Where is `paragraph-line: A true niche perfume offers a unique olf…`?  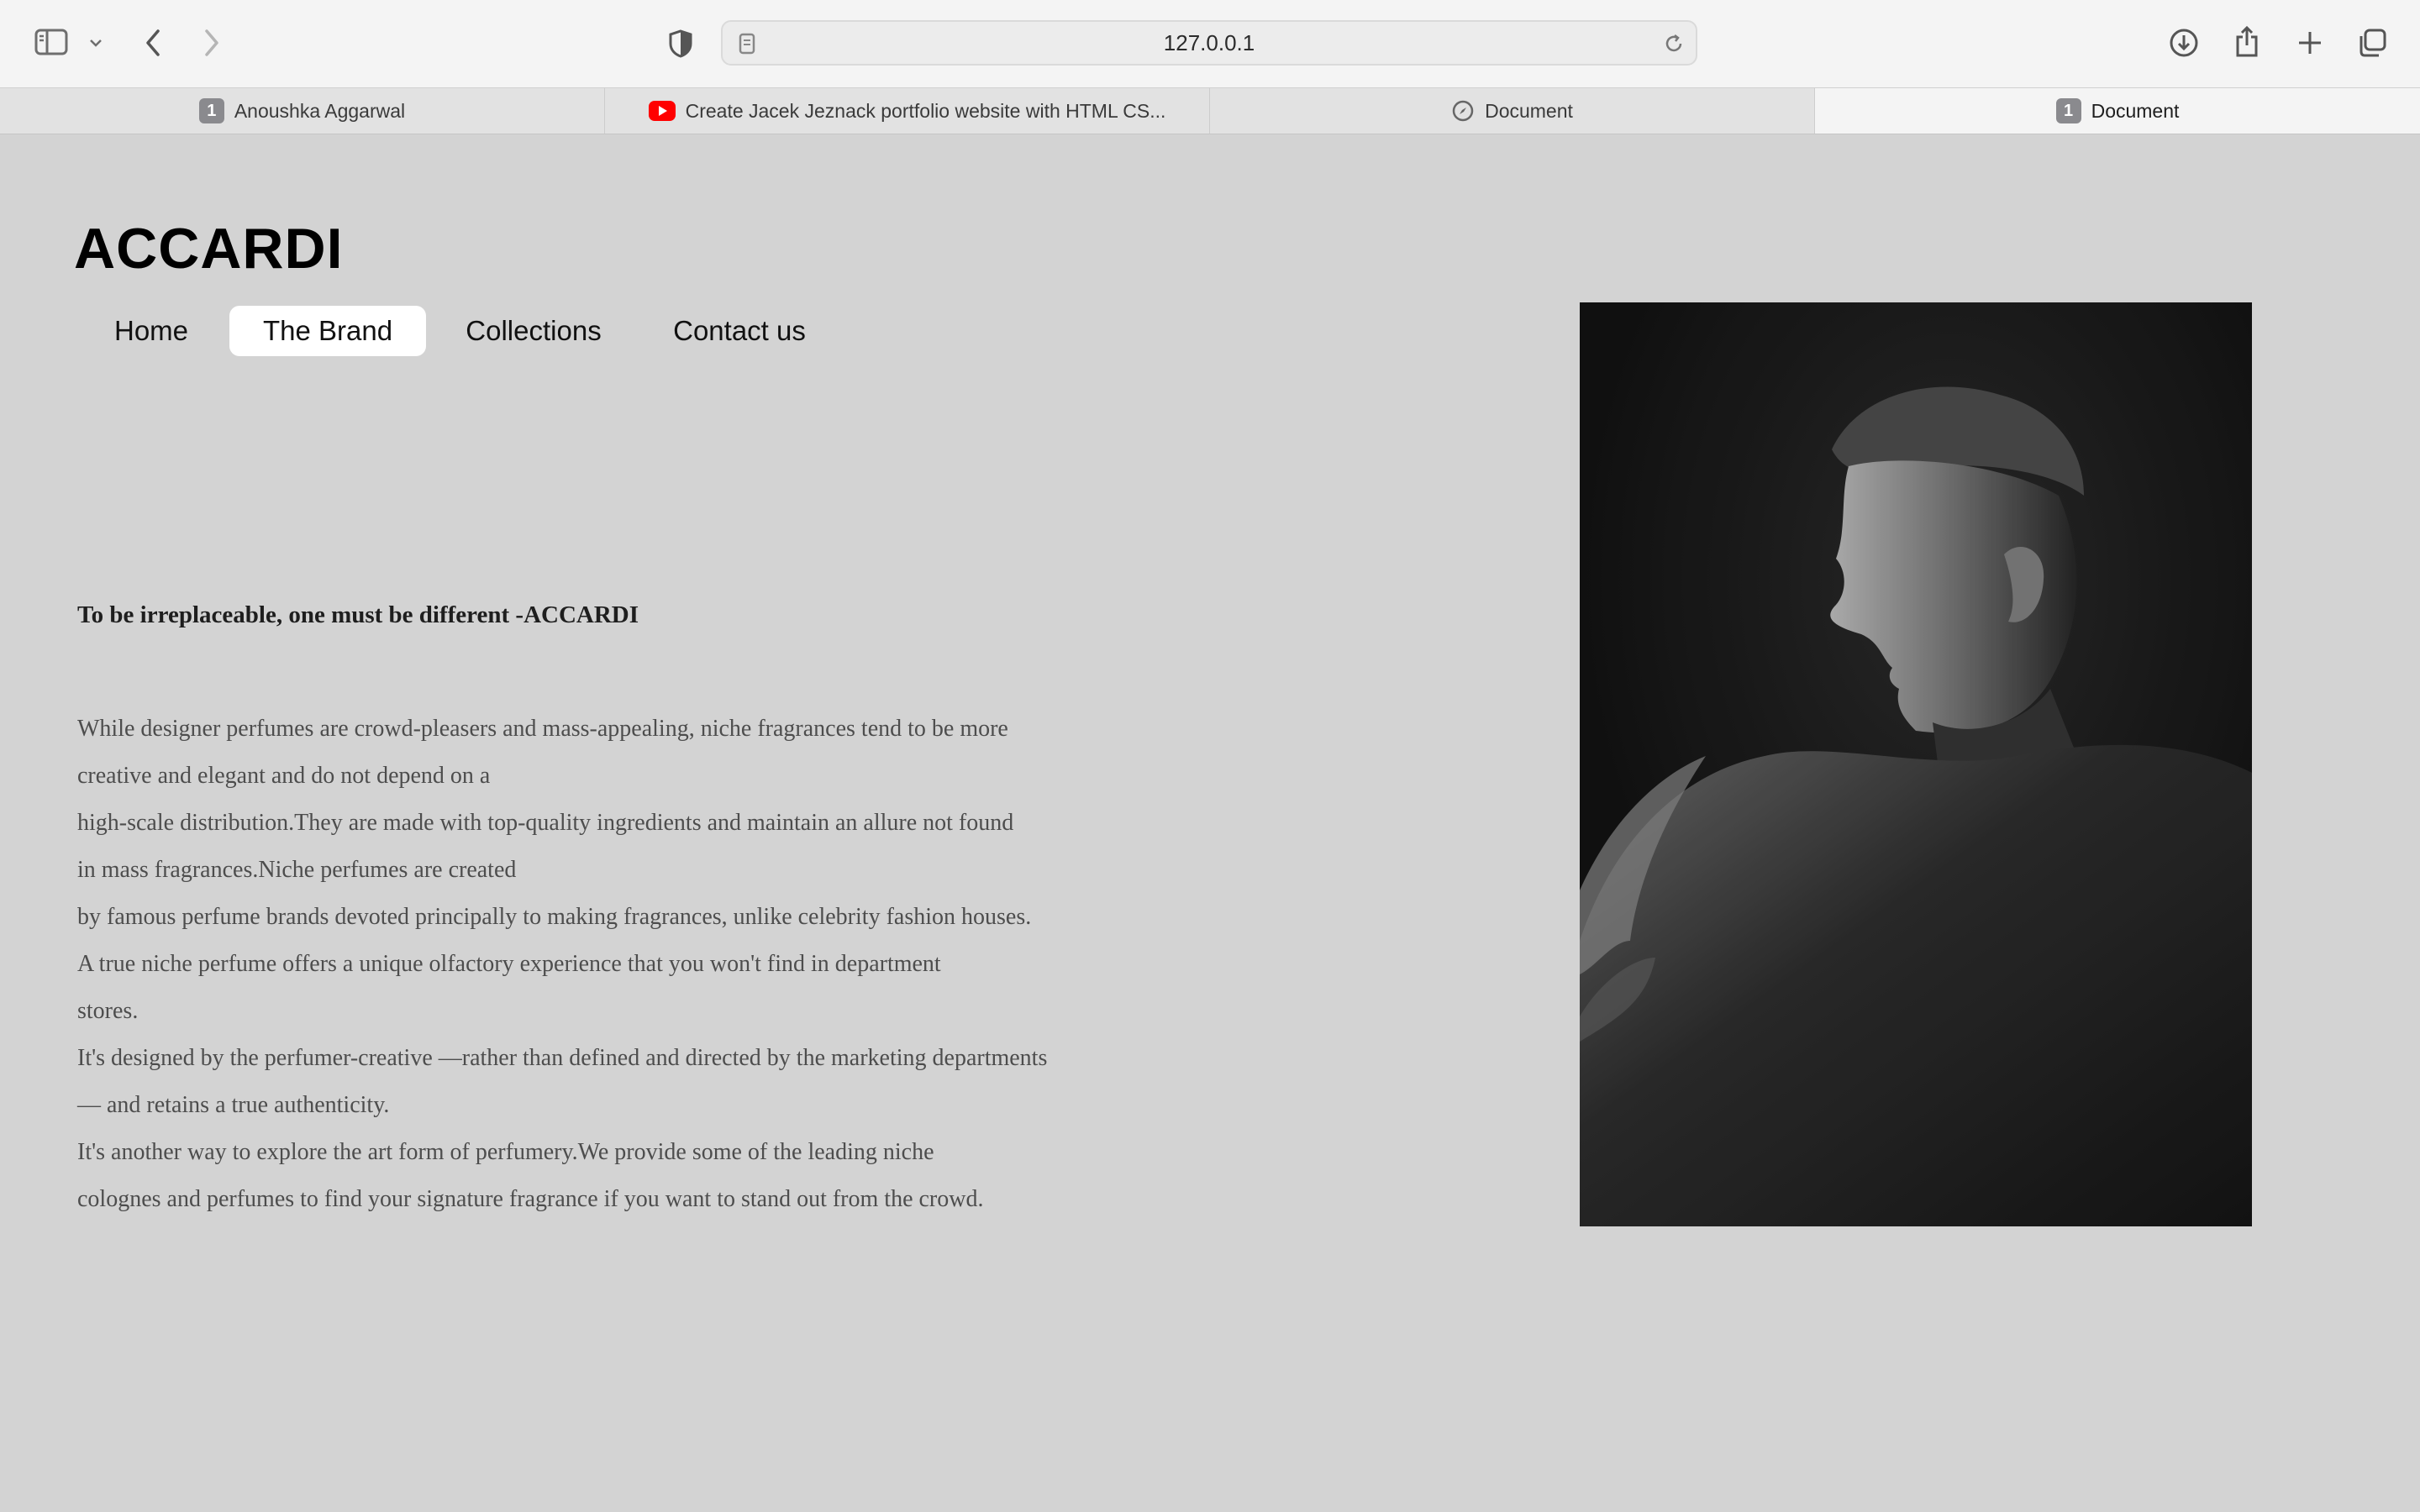 paragraph-line: A true niche perfume offers a unique olf… is located at coordinates (509, 964).